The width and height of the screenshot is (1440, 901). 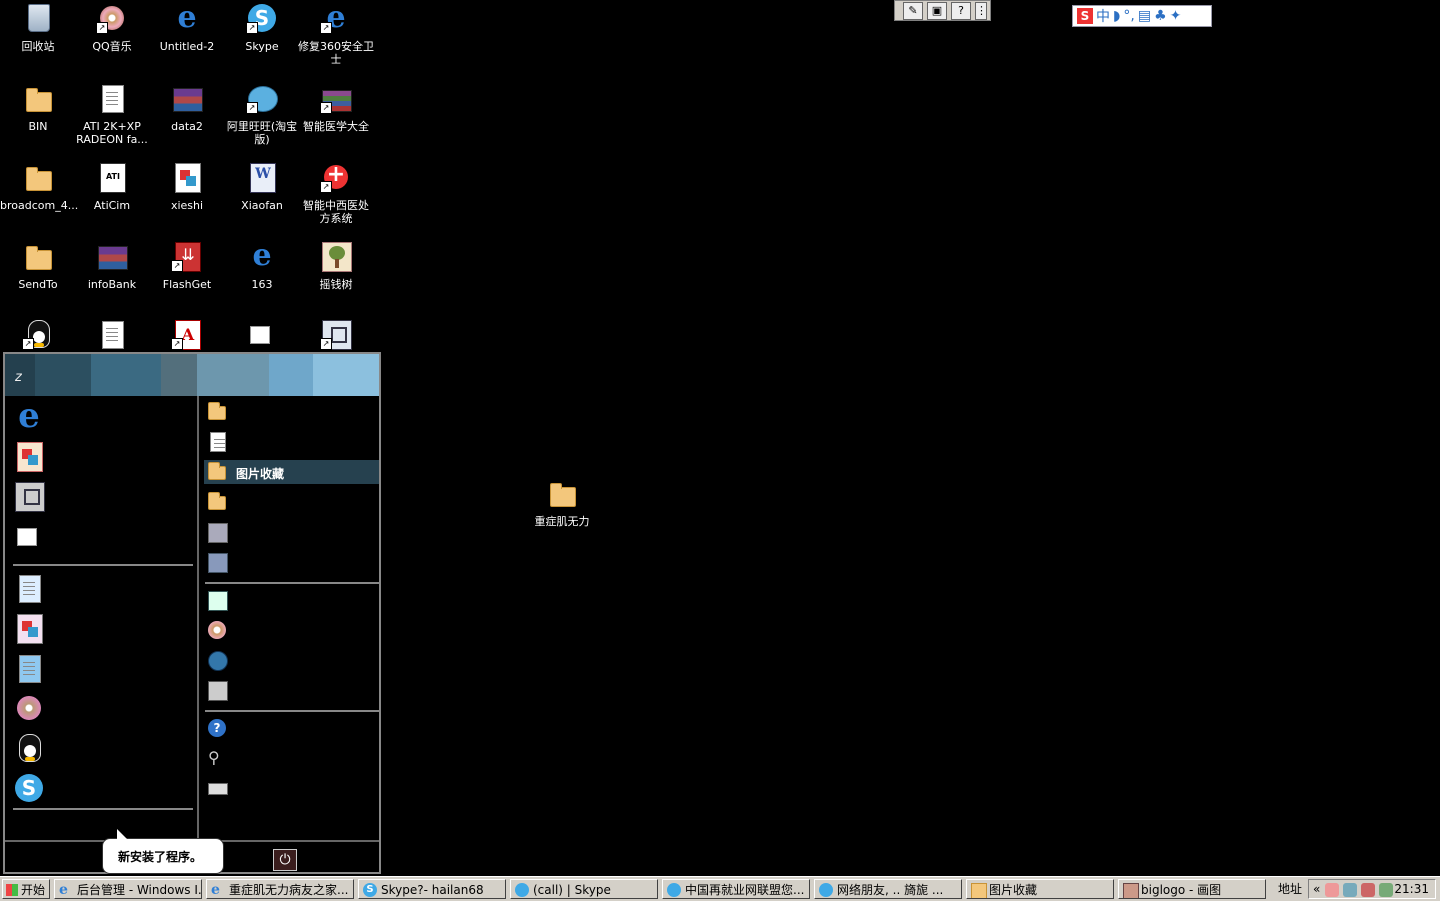 What do you see at coordinates (112, 265) in the screenshot?
I see `desktop-icon-infobank: infoBank` at bounding box center [112, 265].